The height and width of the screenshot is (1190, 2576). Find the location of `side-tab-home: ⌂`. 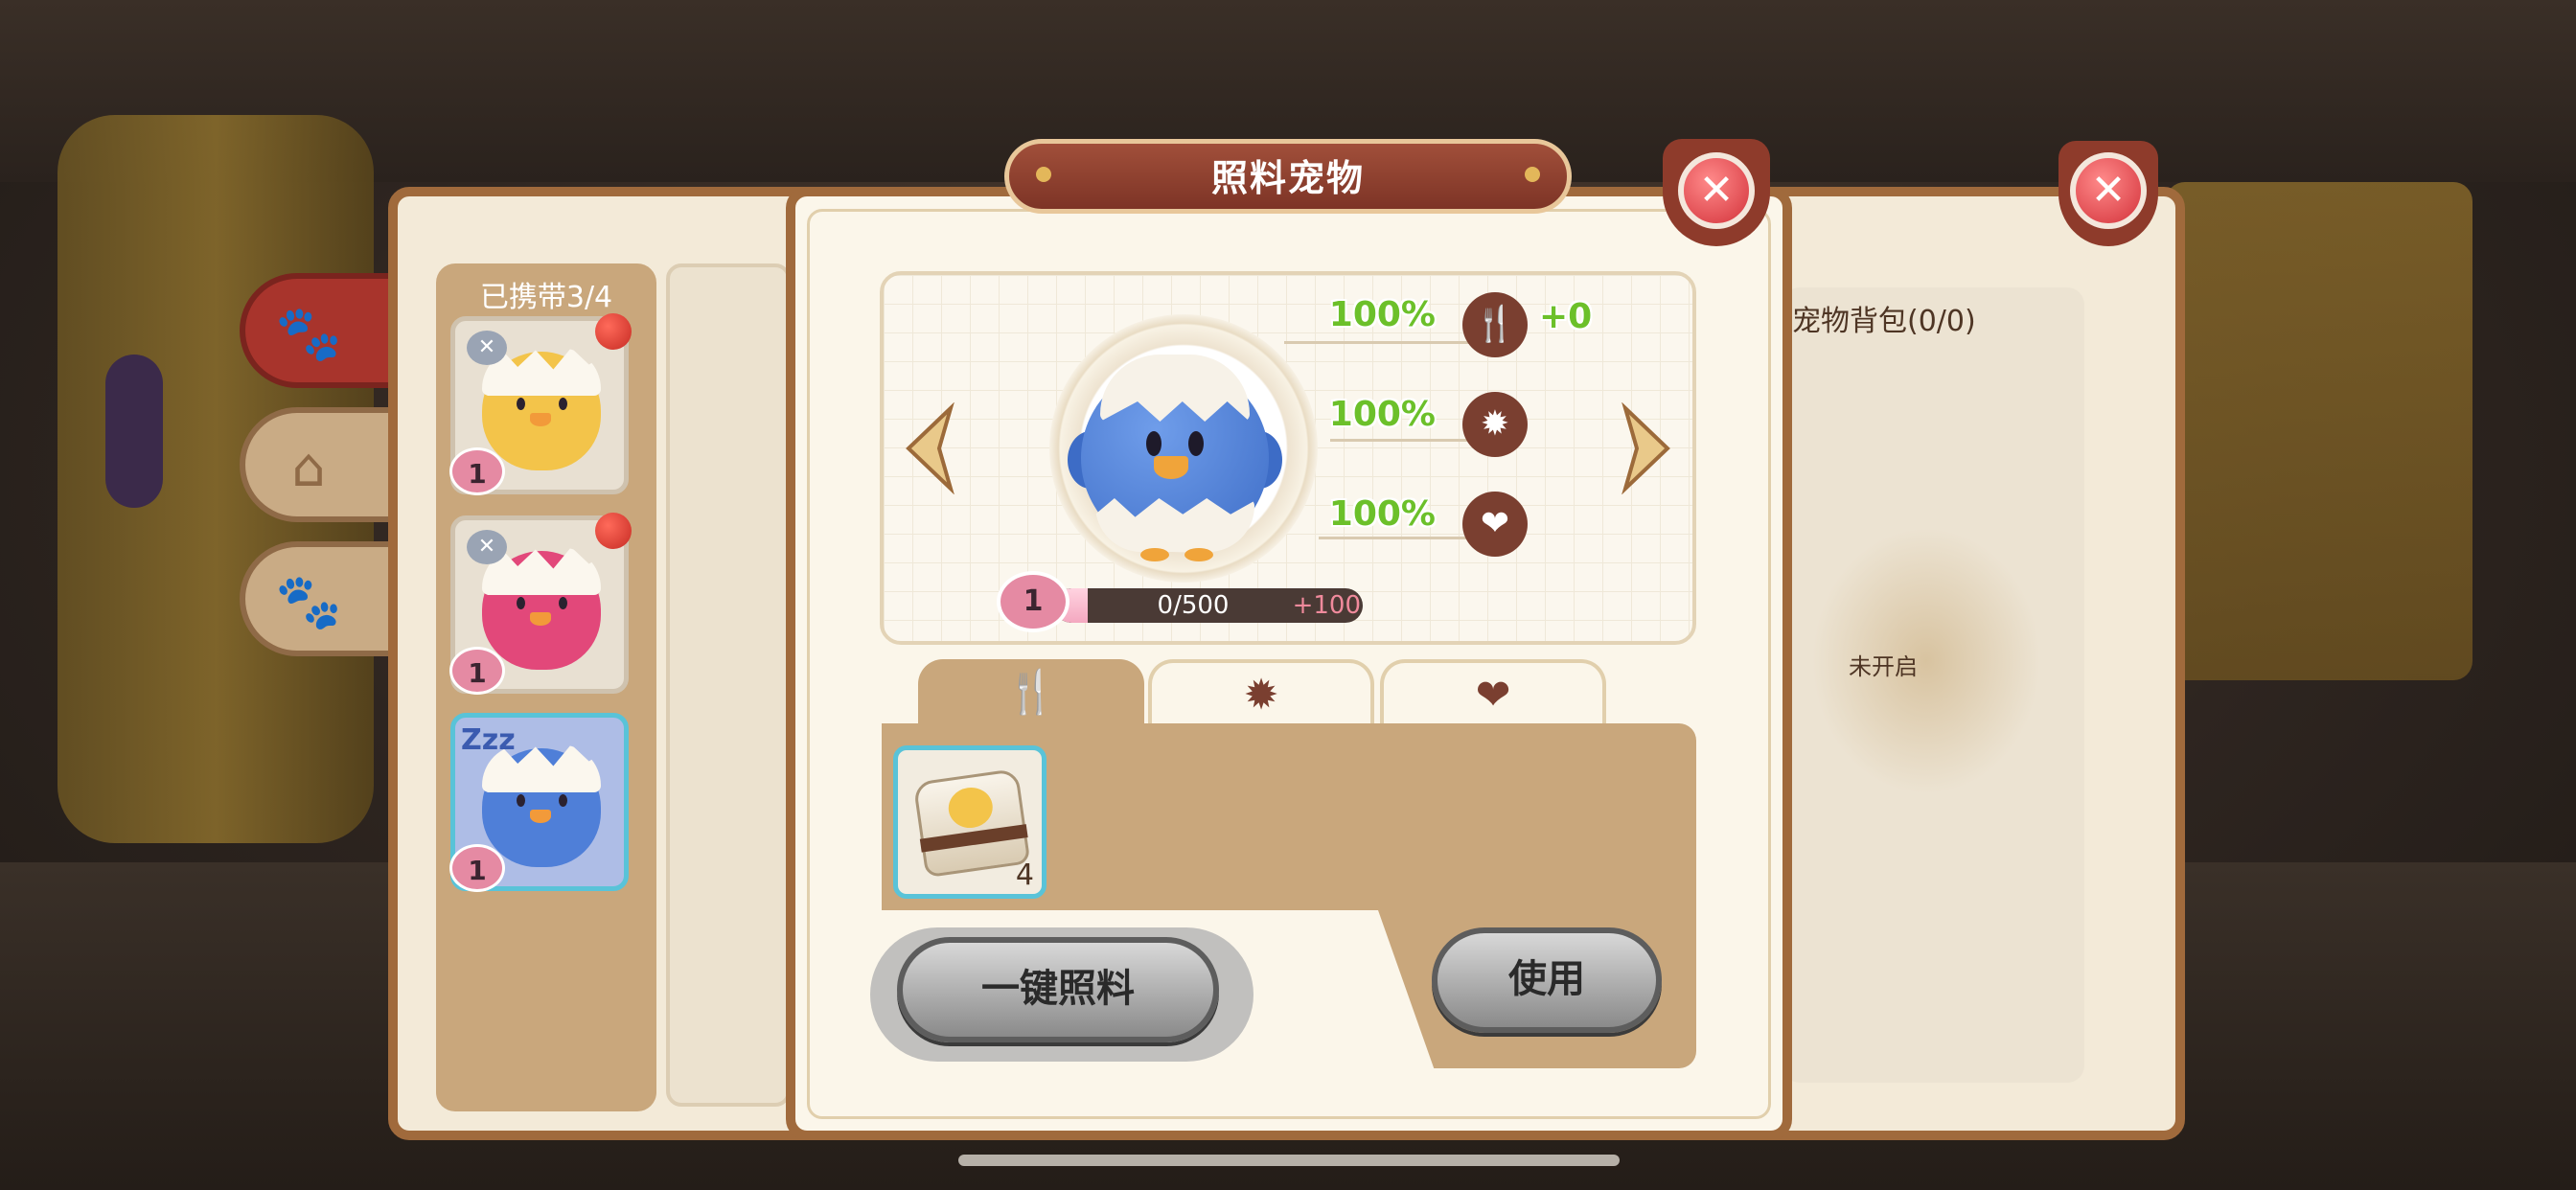

side-tab-home: ⌂ is located at coordinates (321, 465).